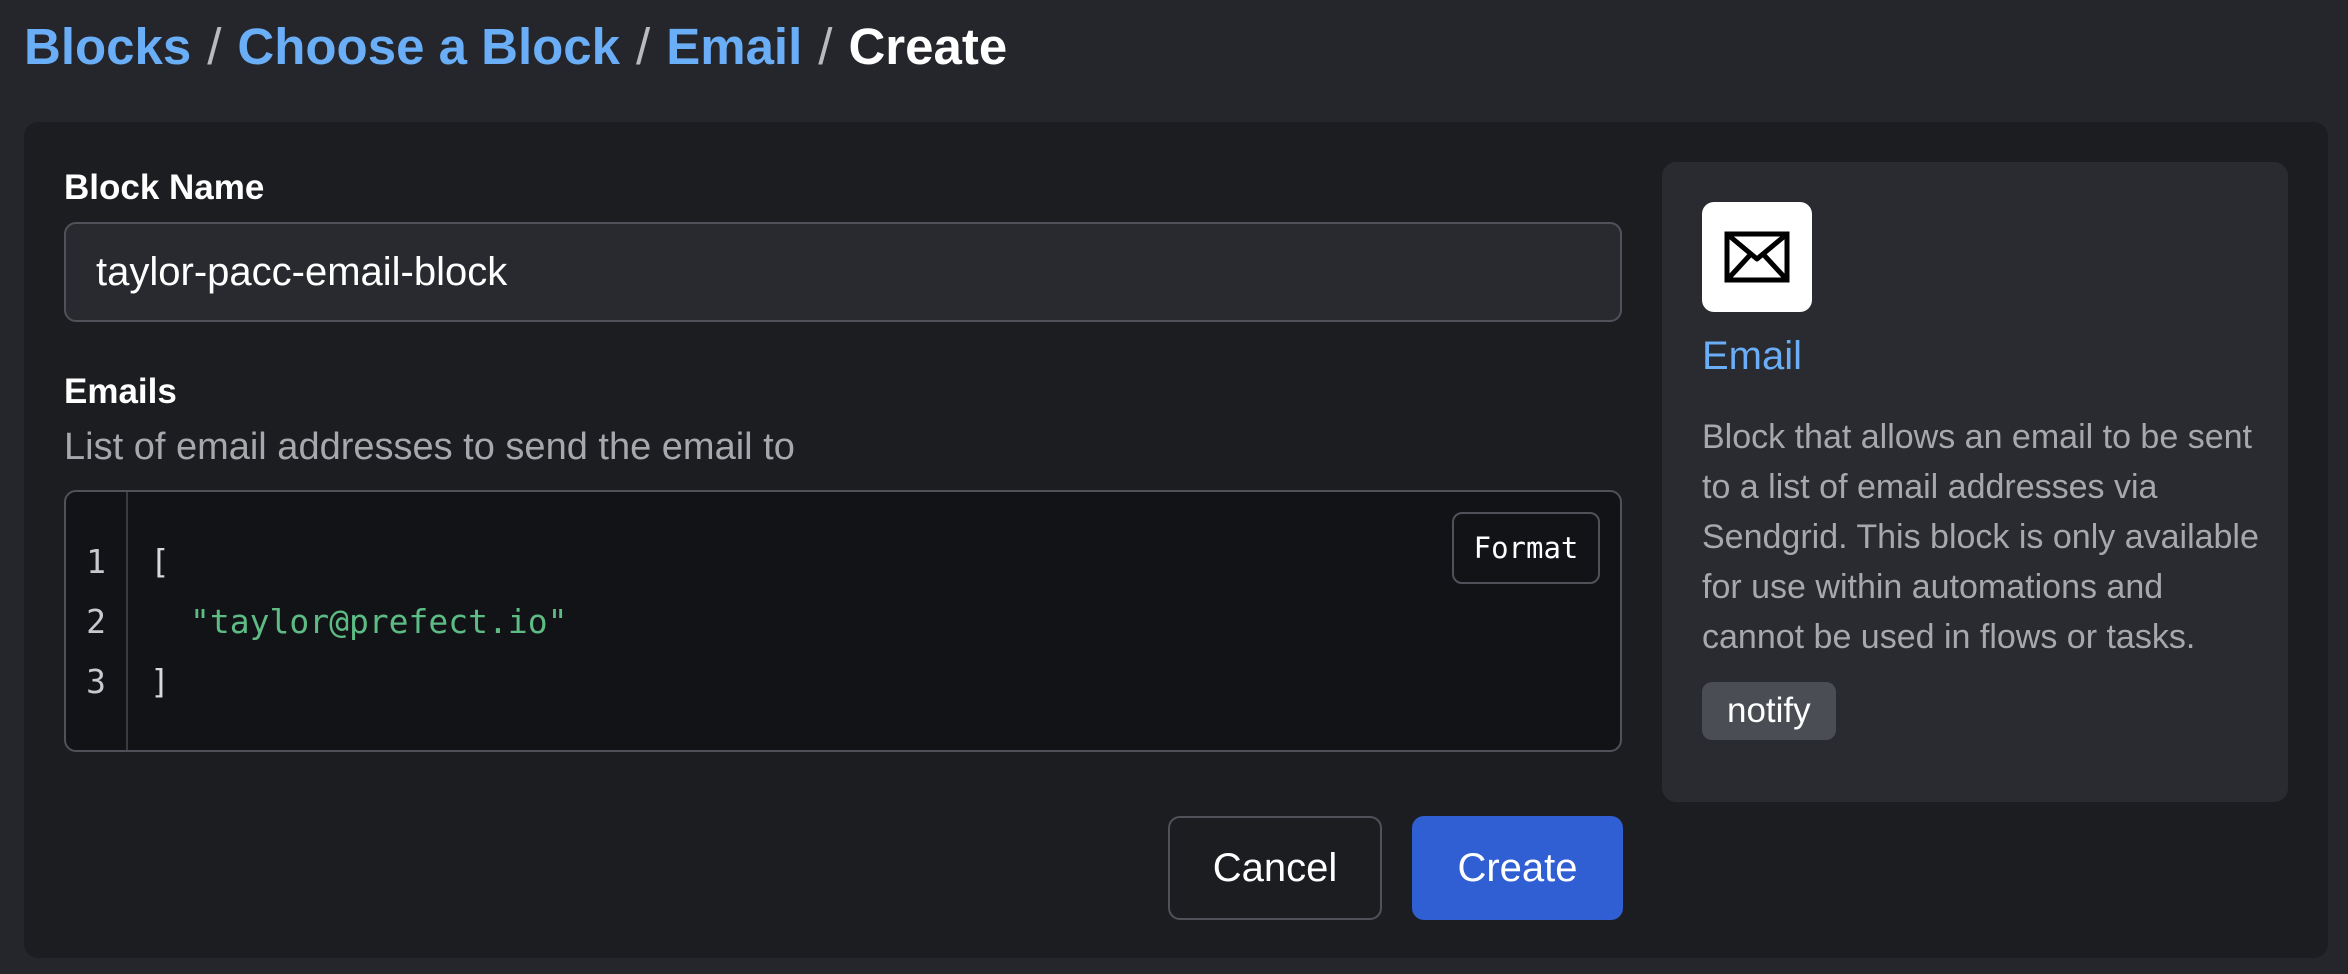 The image size is (2348, 974). I want to click on breadcrumb: Blocks / Choose a Block / Email / Create, so click(515, 46).